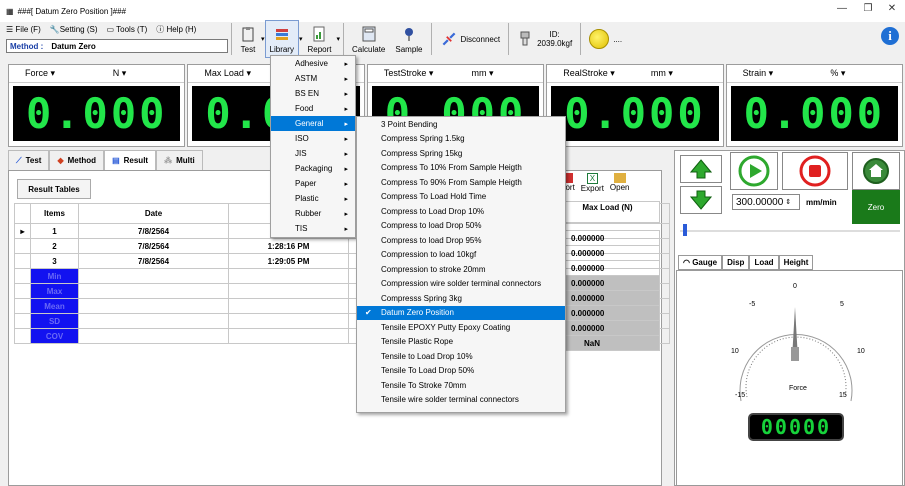 The width and height of the screenshot is (905, 486). I want to click on col-max-load: Max Load (N), so click(607, 212).